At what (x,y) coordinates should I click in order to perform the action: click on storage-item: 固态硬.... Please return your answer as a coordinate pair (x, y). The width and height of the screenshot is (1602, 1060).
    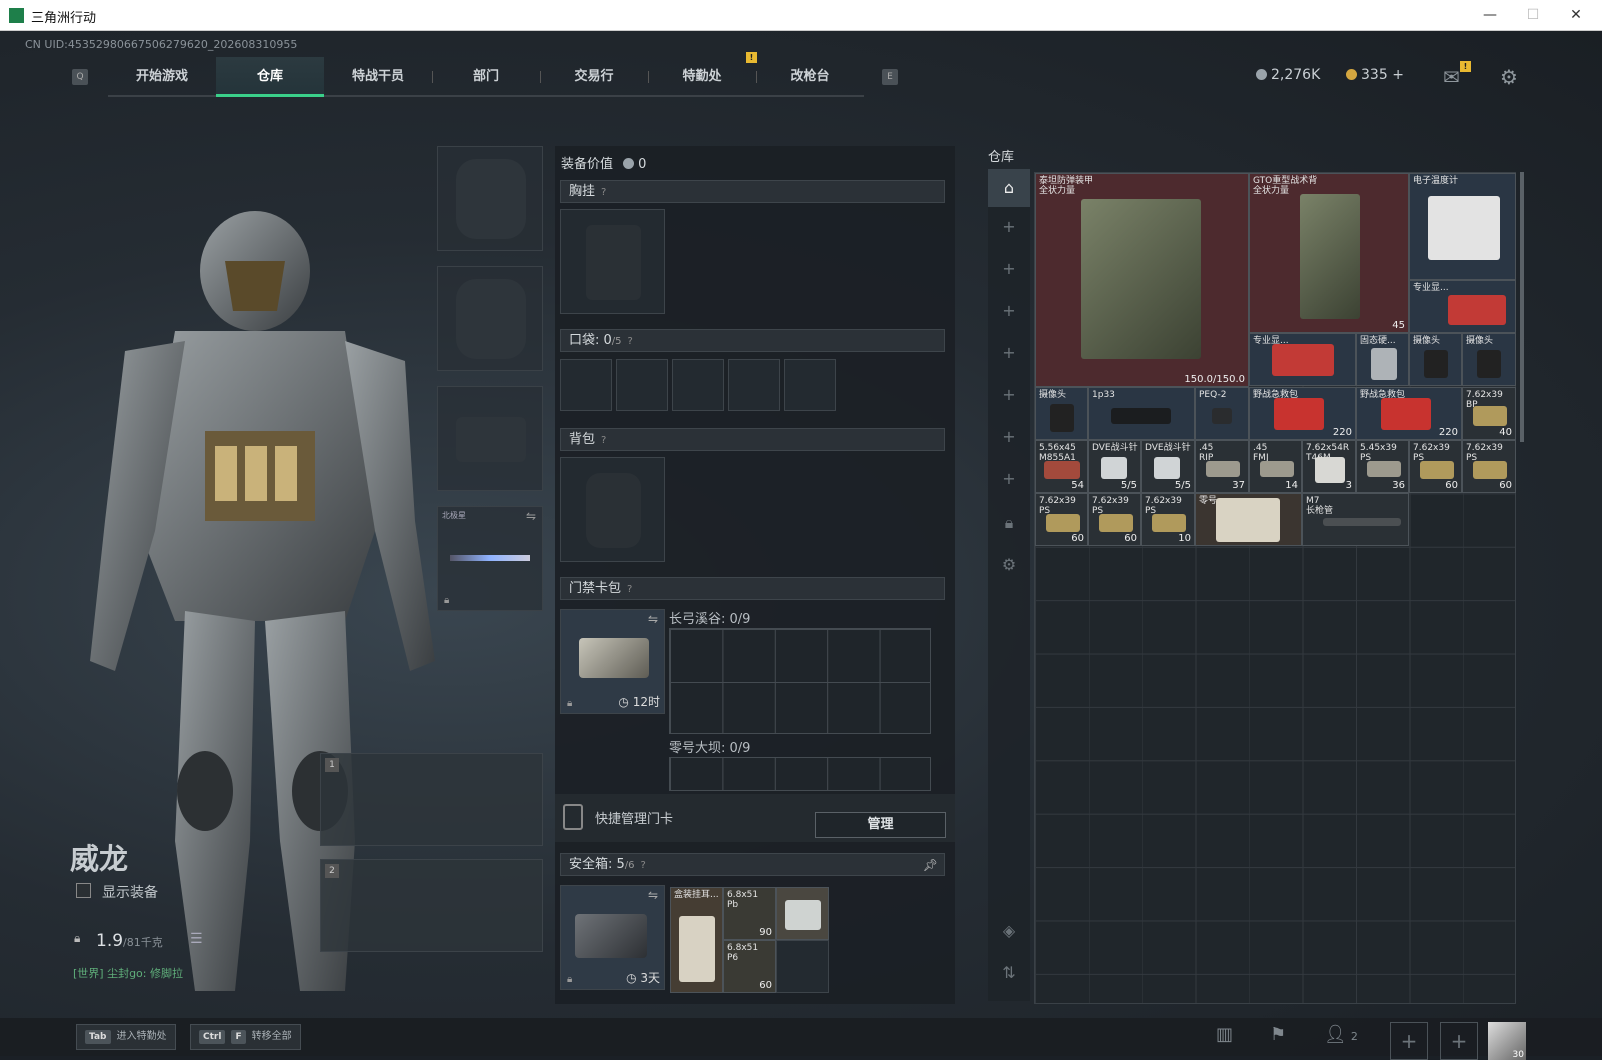
    Looking at the image, I should click on (1382, 359).